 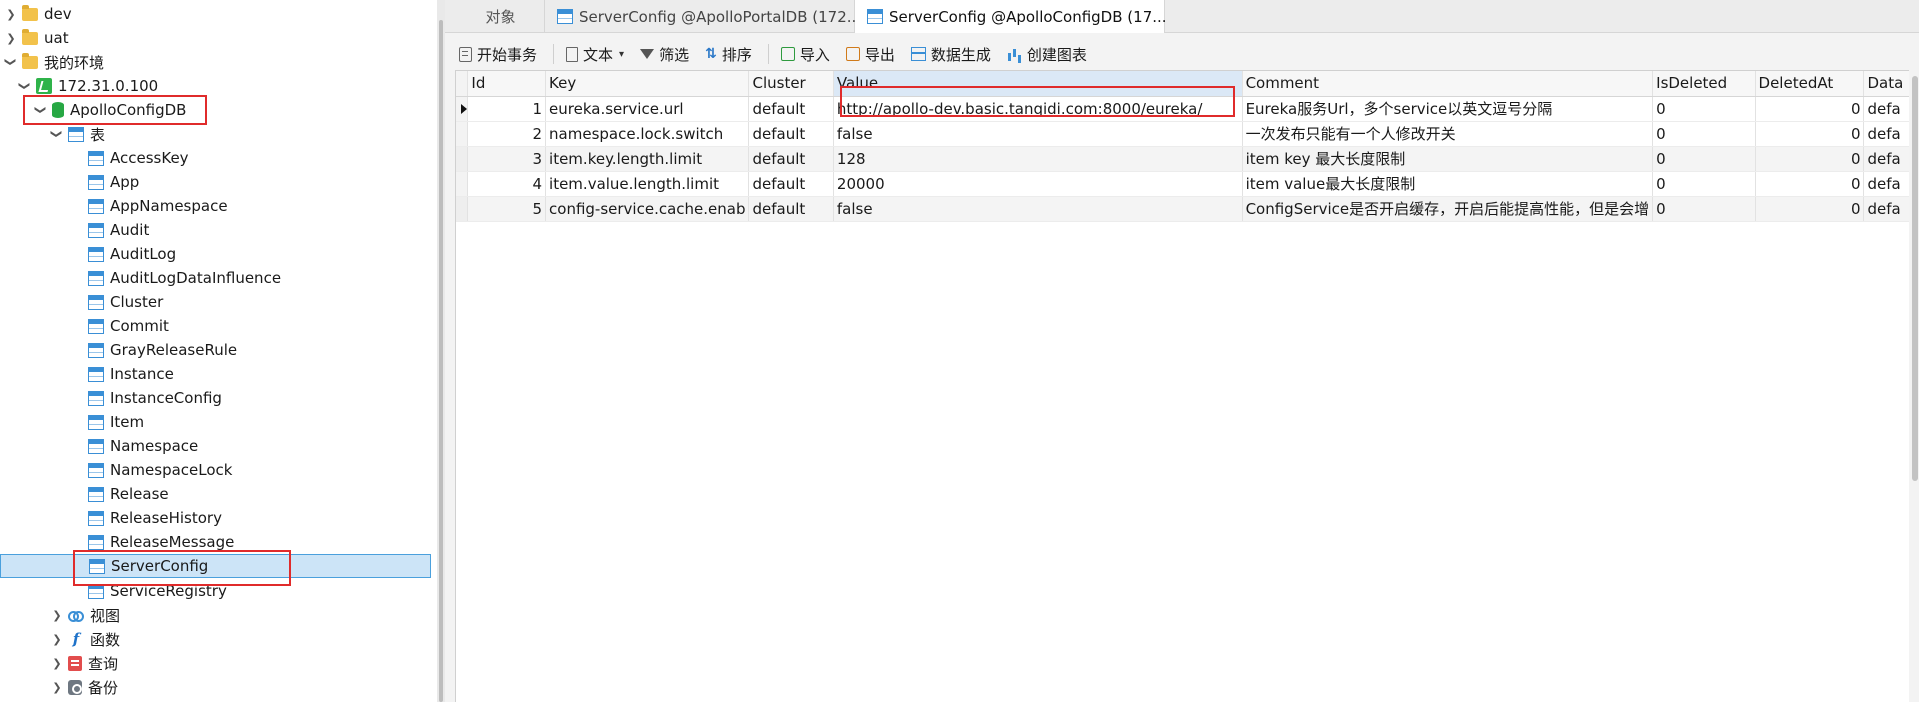 What do you see at coordinates (728, 54) in the screenshot?
I see `sort-button: ⇅ 排序` at bounding box center [728, 54].